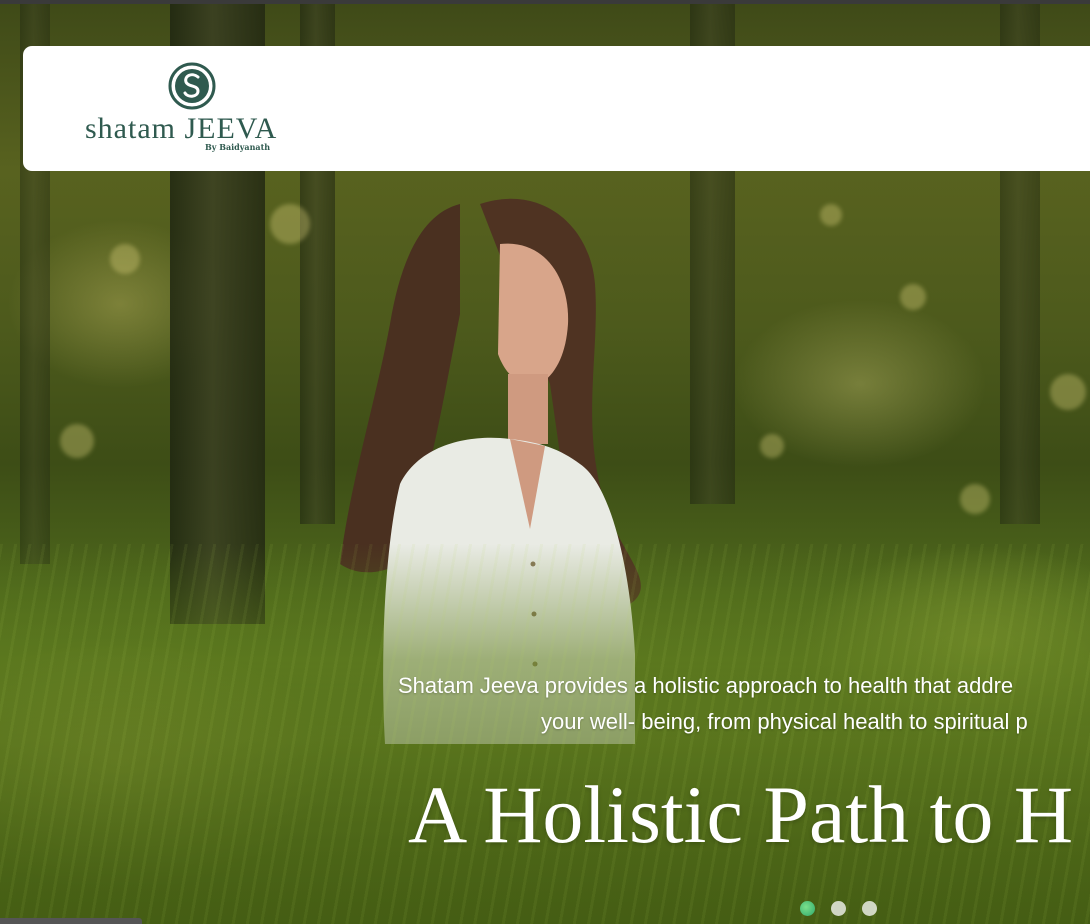  What do you see at coordinates (71, 921) in the screenshot?
I see `horizontal-scrollbar-thumb` at bounding box center [71, 921].